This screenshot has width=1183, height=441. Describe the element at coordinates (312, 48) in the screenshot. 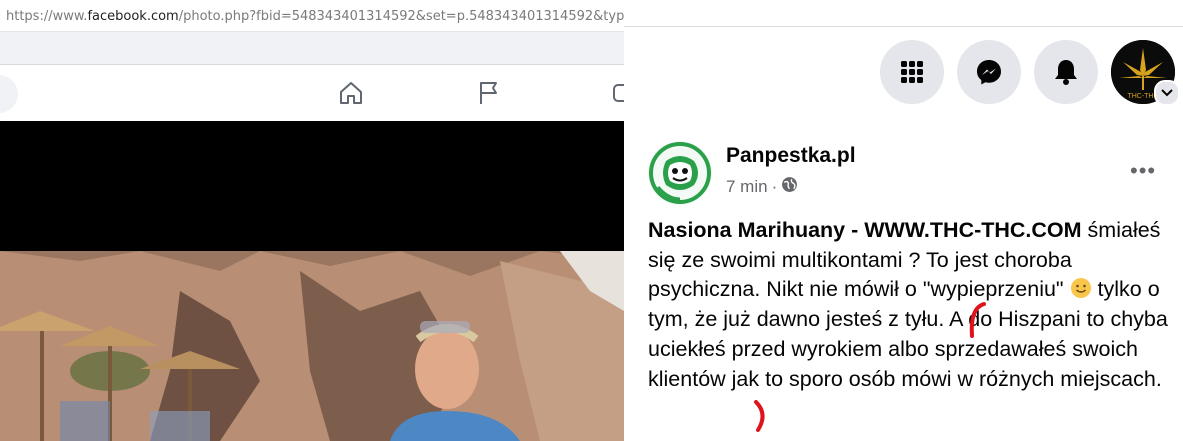

I see `browser-toolbar-strip` at that location.